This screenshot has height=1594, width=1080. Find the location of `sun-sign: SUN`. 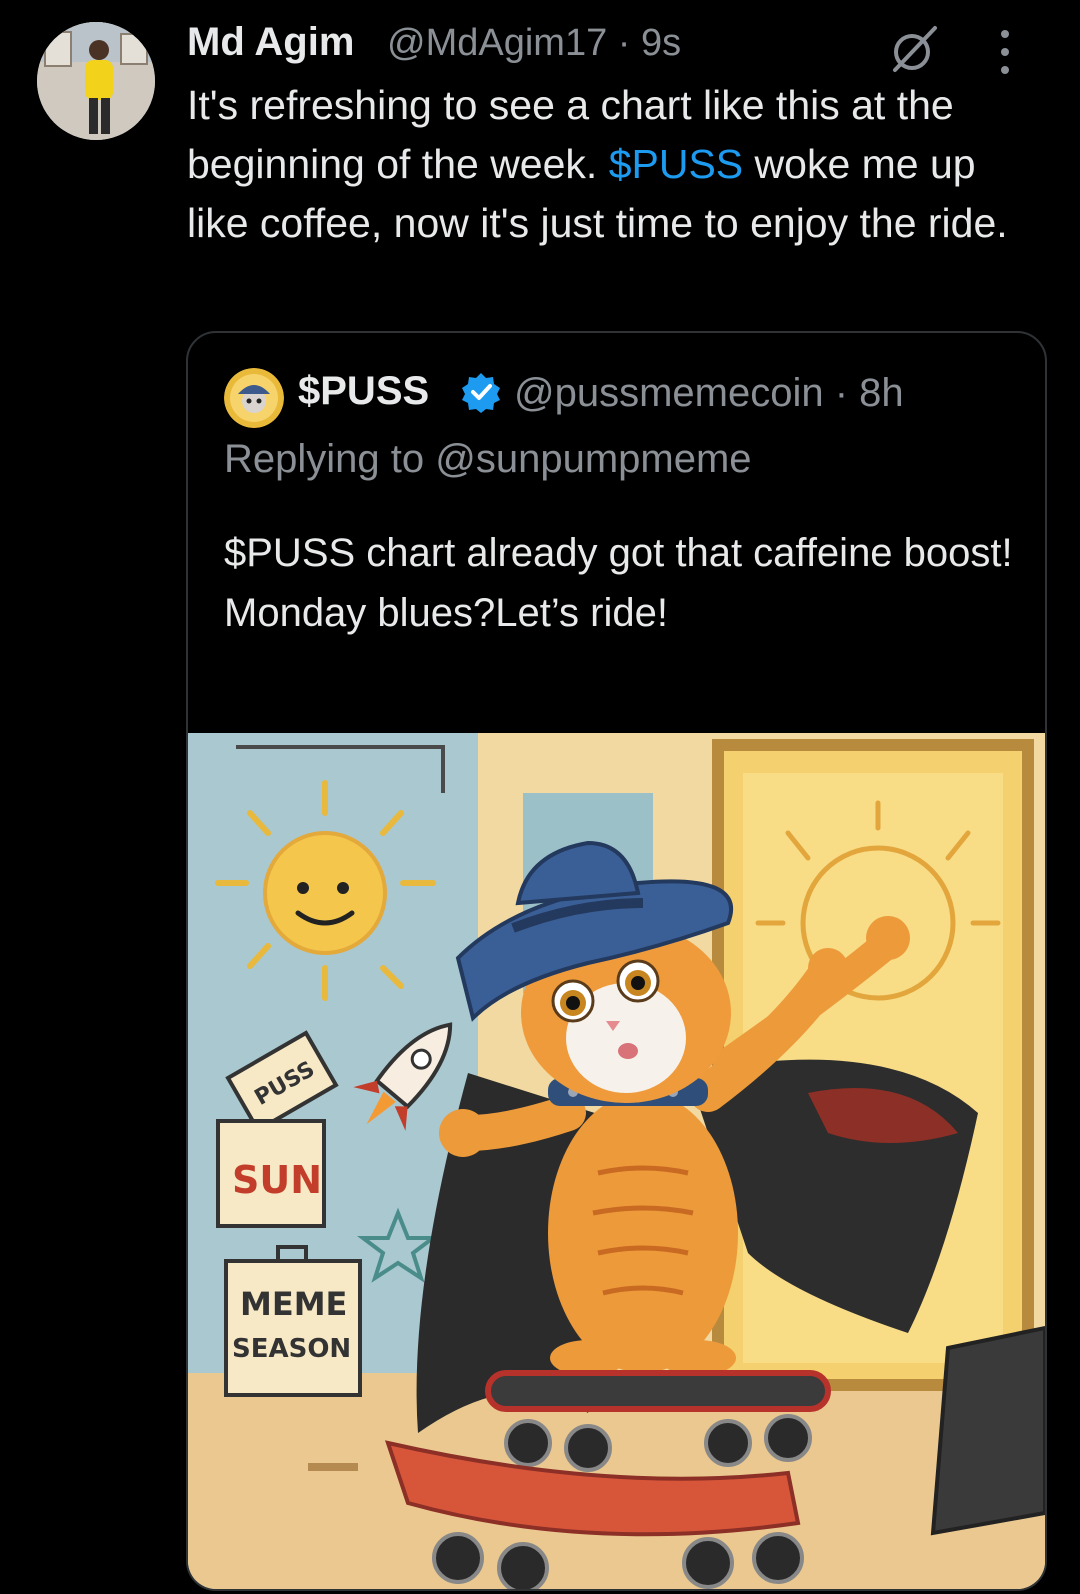

sun-sign: SUN is located at coordinates (271, 1173).